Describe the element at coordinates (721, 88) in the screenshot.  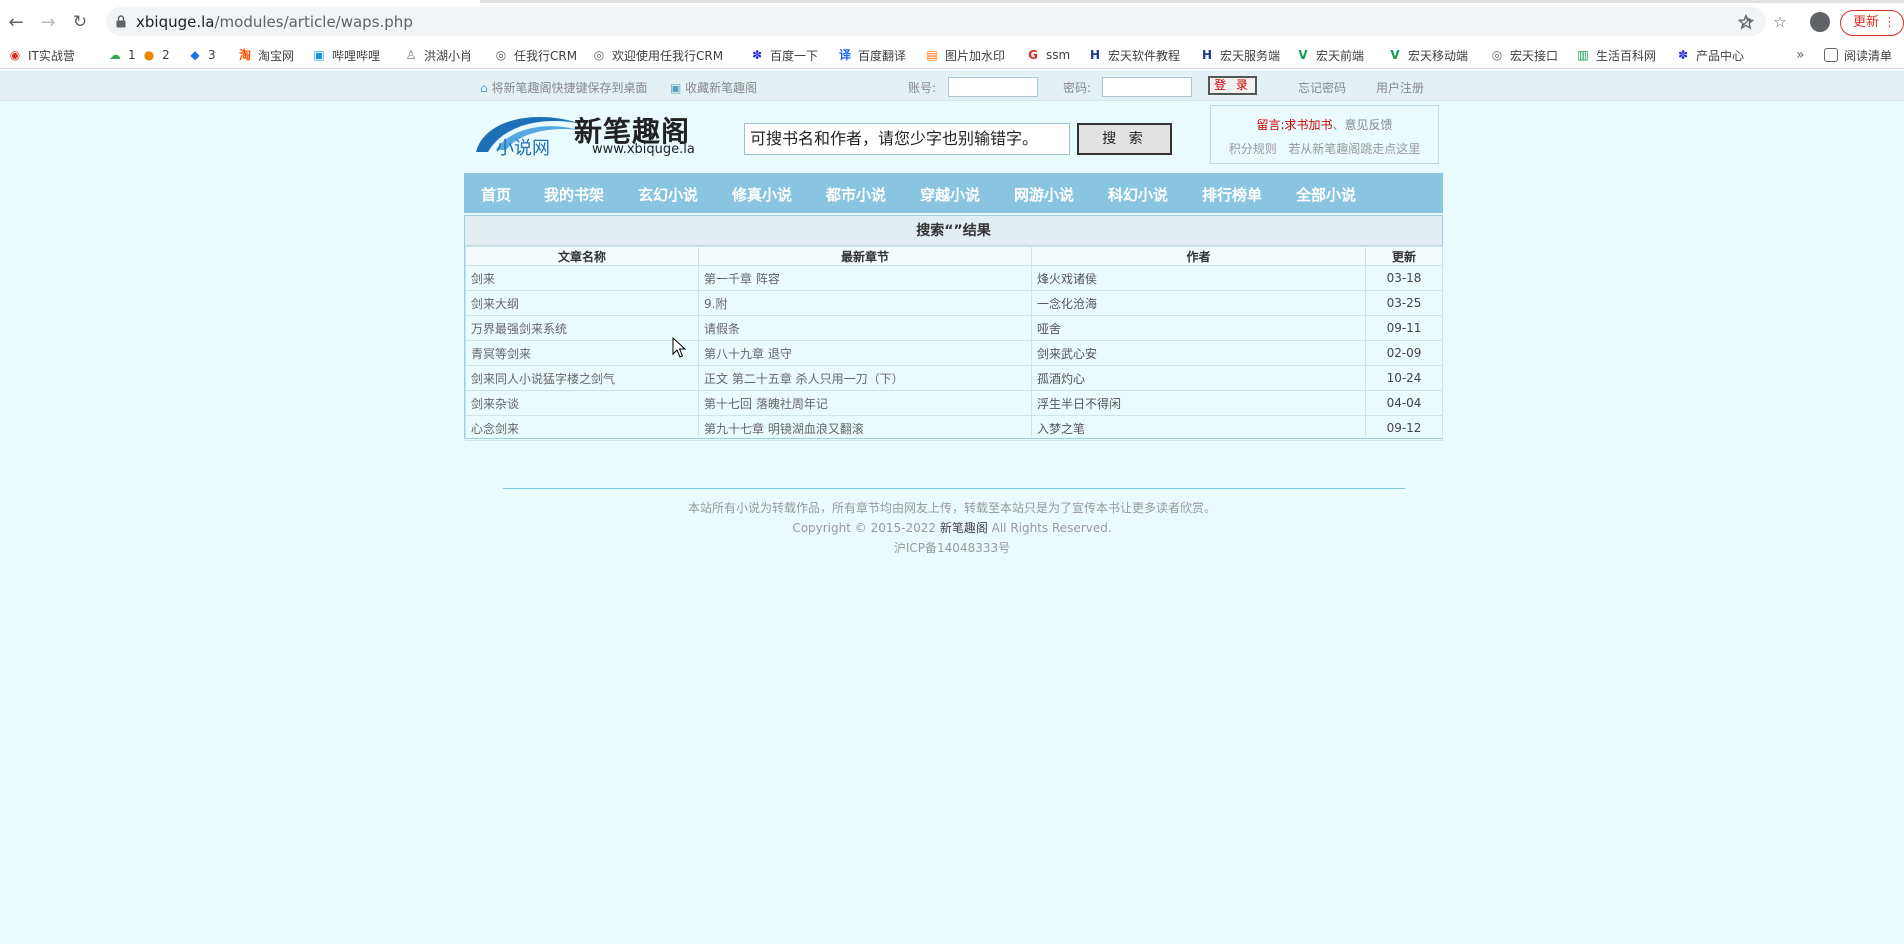
I see `favorite-label: 收藏新笔趣阁` at that location.